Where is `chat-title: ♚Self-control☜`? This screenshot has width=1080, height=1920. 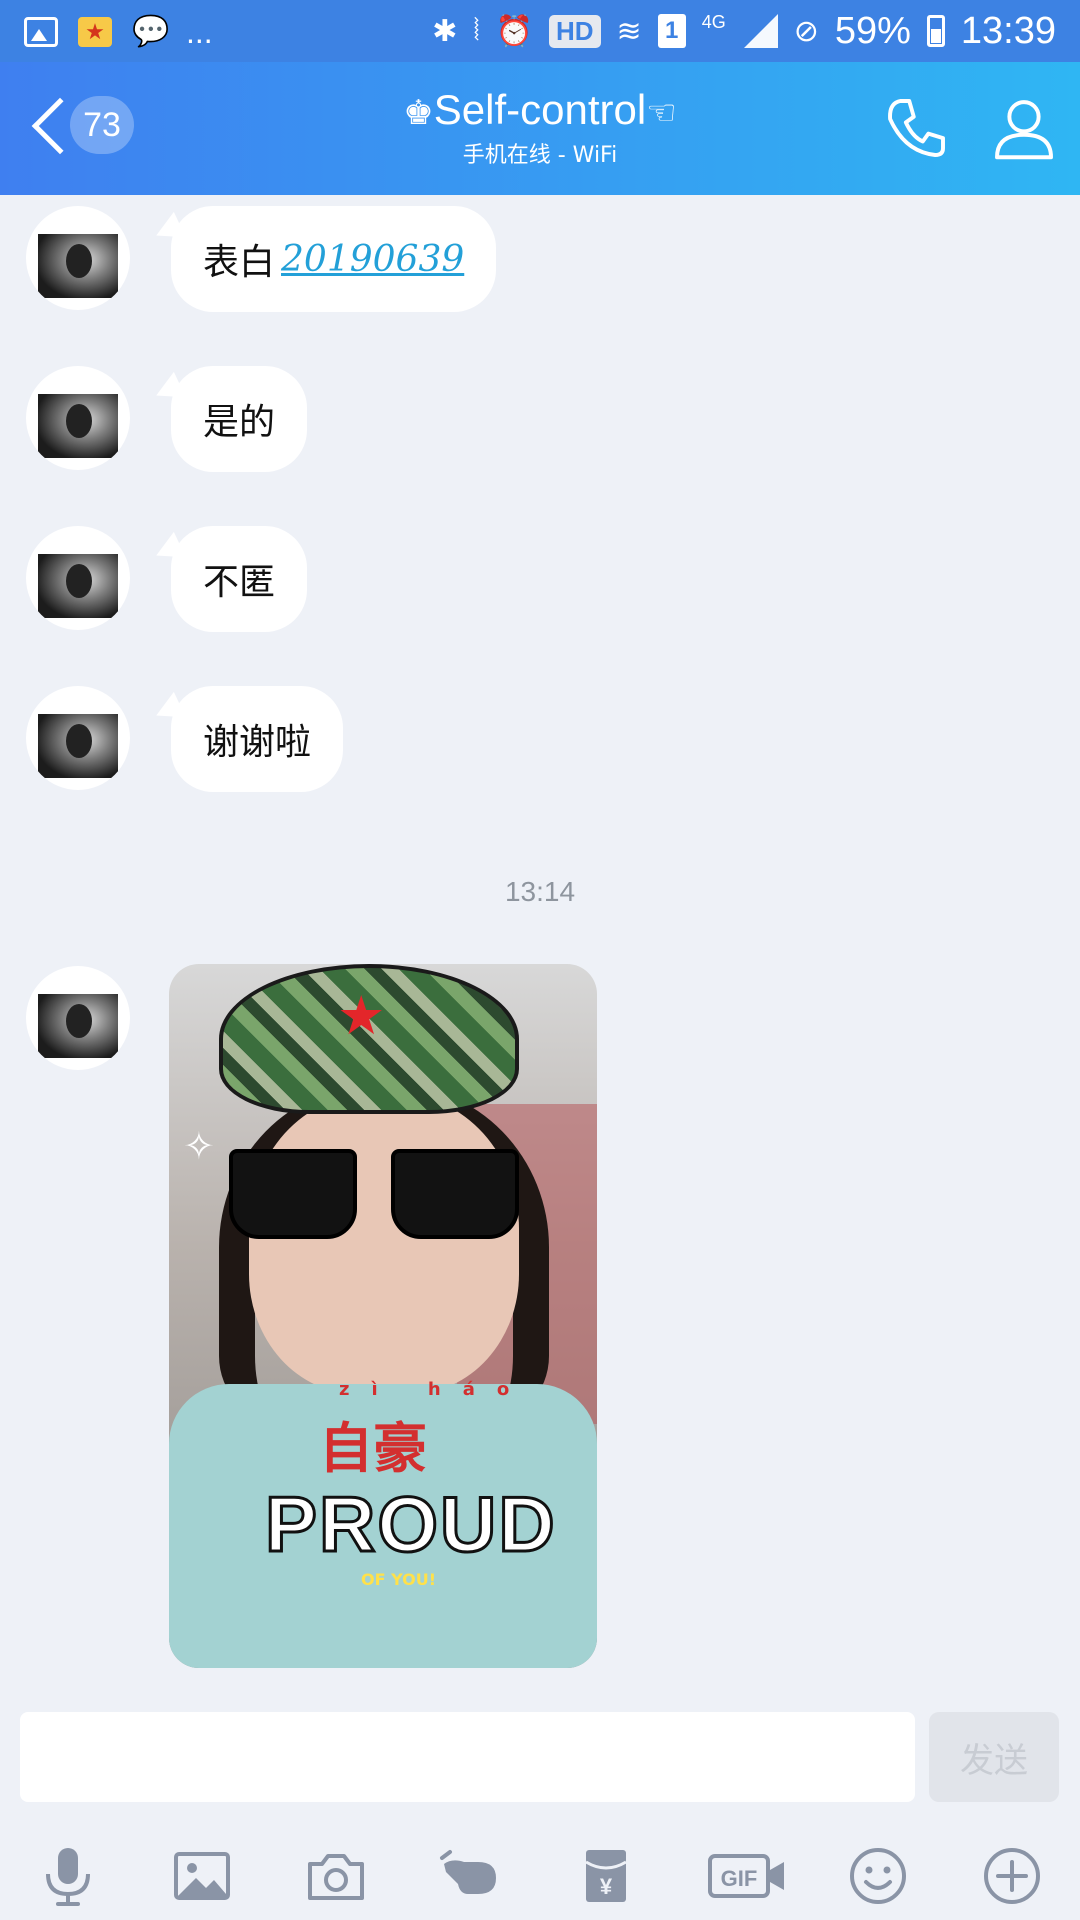
chat-title: ♚Self-control☜ is located at coordinates (540, 111).